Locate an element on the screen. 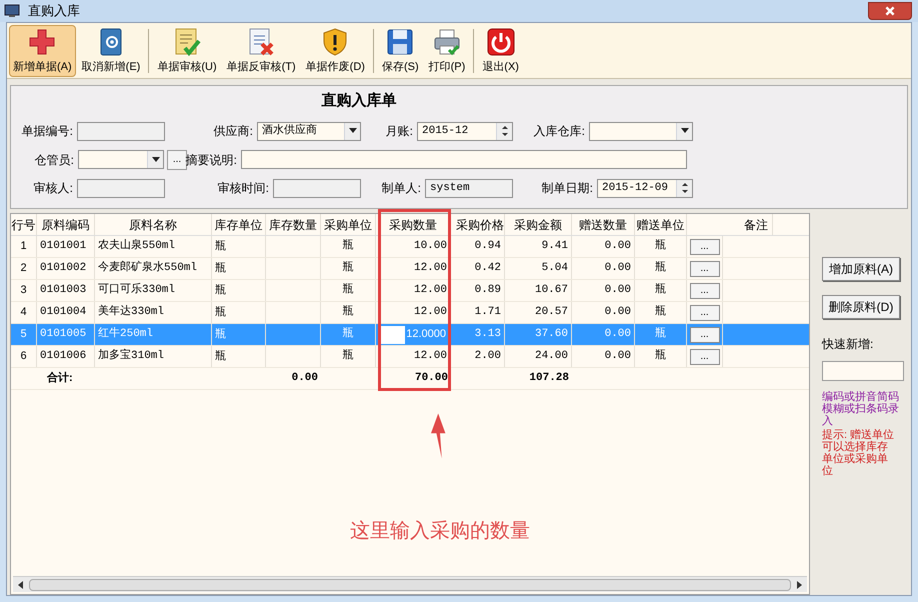 The image size is (918, 602). column-header: 原料编码 is located at coordinates (66, 224).